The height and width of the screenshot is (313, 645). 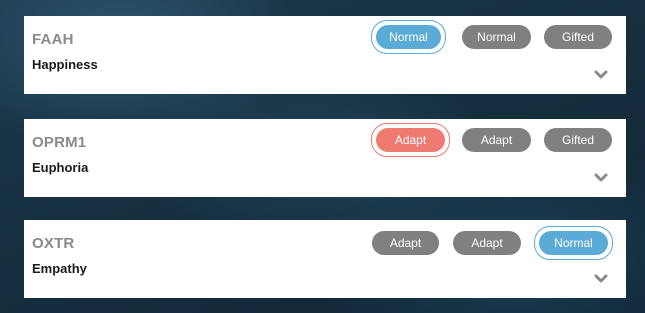 I want to click on gene-trait: Empathy, so click(x=59, y=268).